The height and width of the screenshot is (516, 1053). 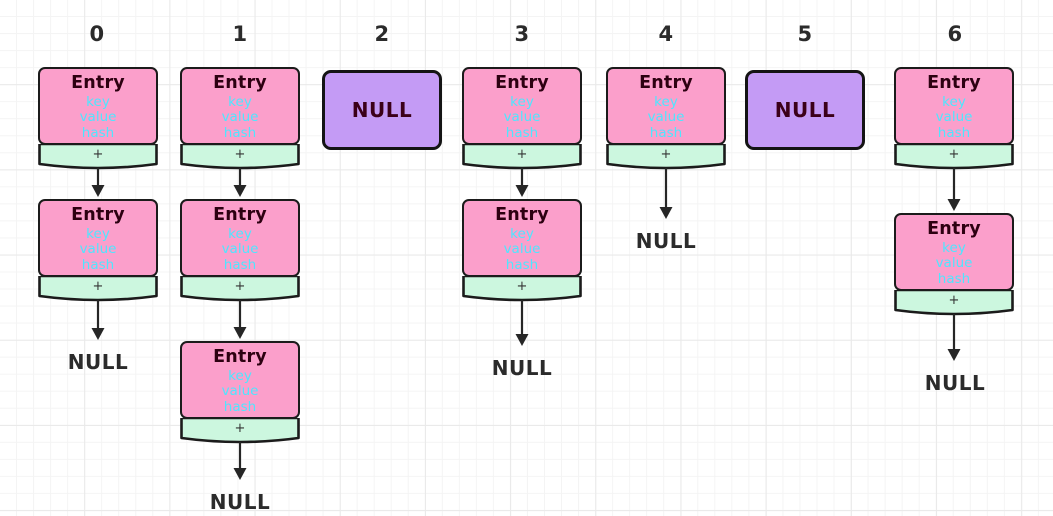 What do you see at coordinates (97, 34) in the screenshot?
I see `column-header-0: 0` at bounding box center [97, 34].